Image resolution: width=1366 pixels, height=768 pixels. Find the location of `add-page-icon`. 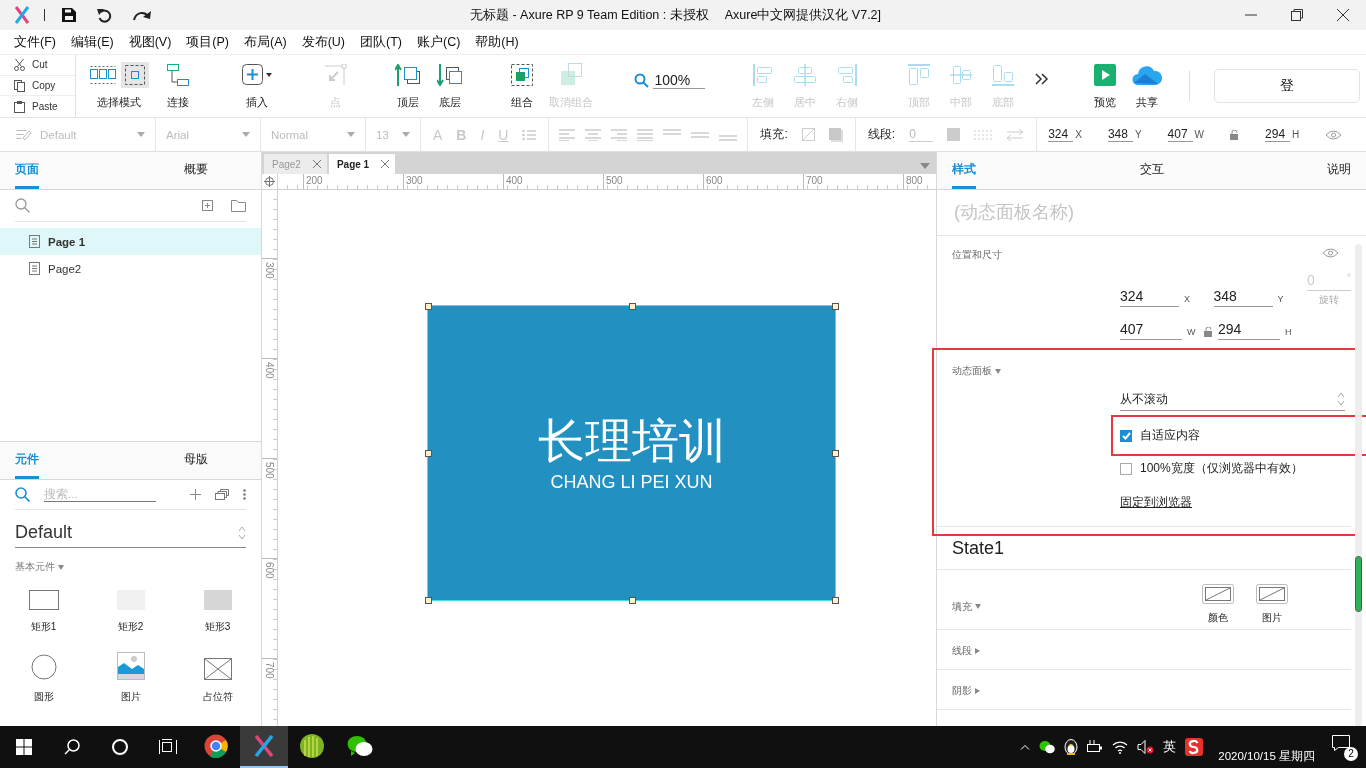

add-page-icon is located at coordinates (207, 205).